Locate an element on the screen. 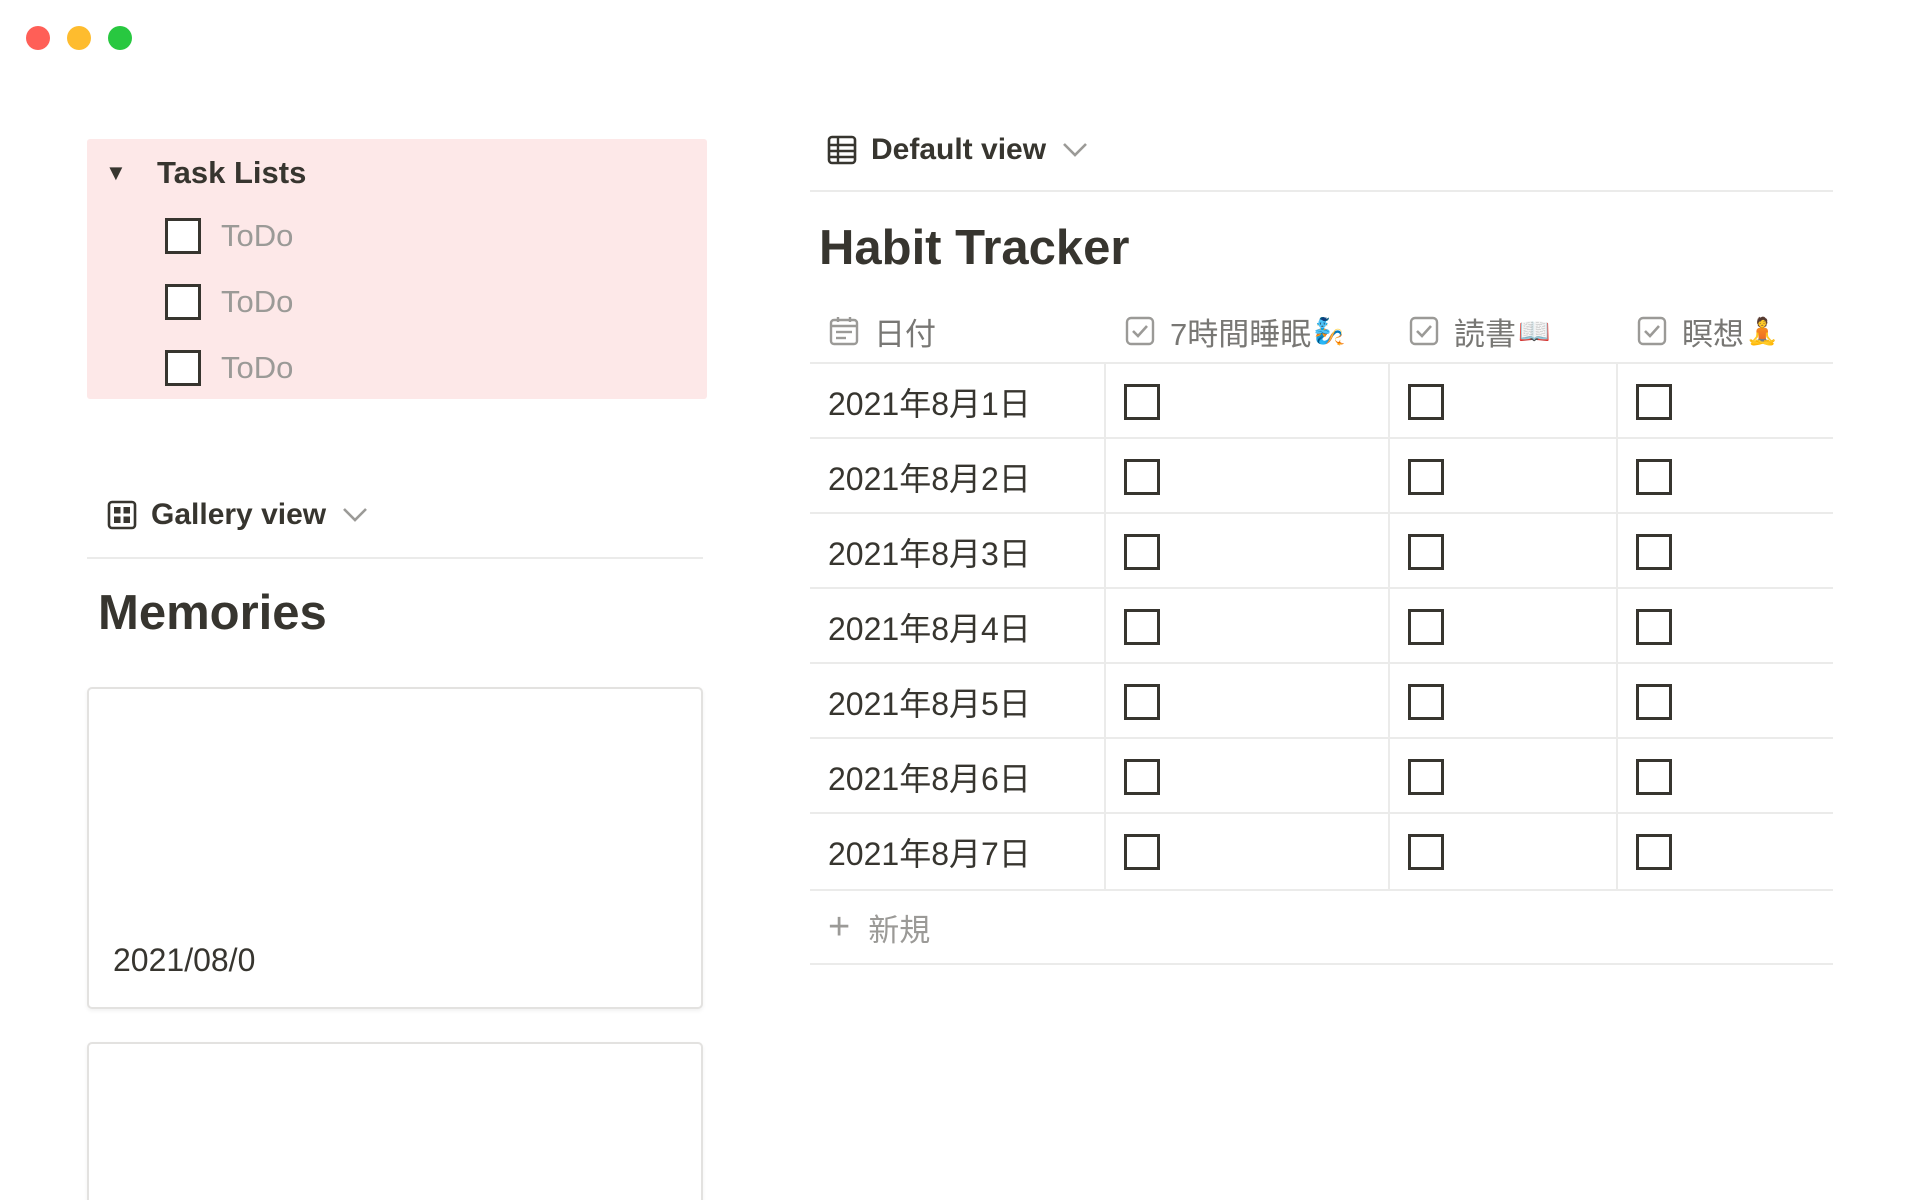 This screenshot has height=1200, width=1920. column-header-reading: 読書 📖 is located at coordinates (1479, 331).